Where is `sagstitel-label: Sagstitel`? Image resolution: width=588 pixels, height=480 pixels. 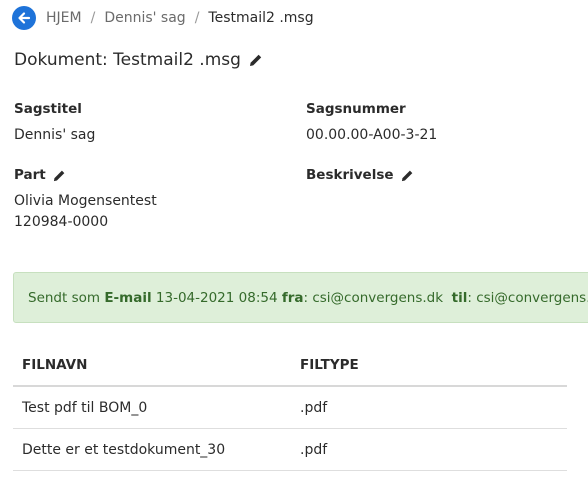 sagstitel-label: Sagstitel is located at coordinates (48, 109).